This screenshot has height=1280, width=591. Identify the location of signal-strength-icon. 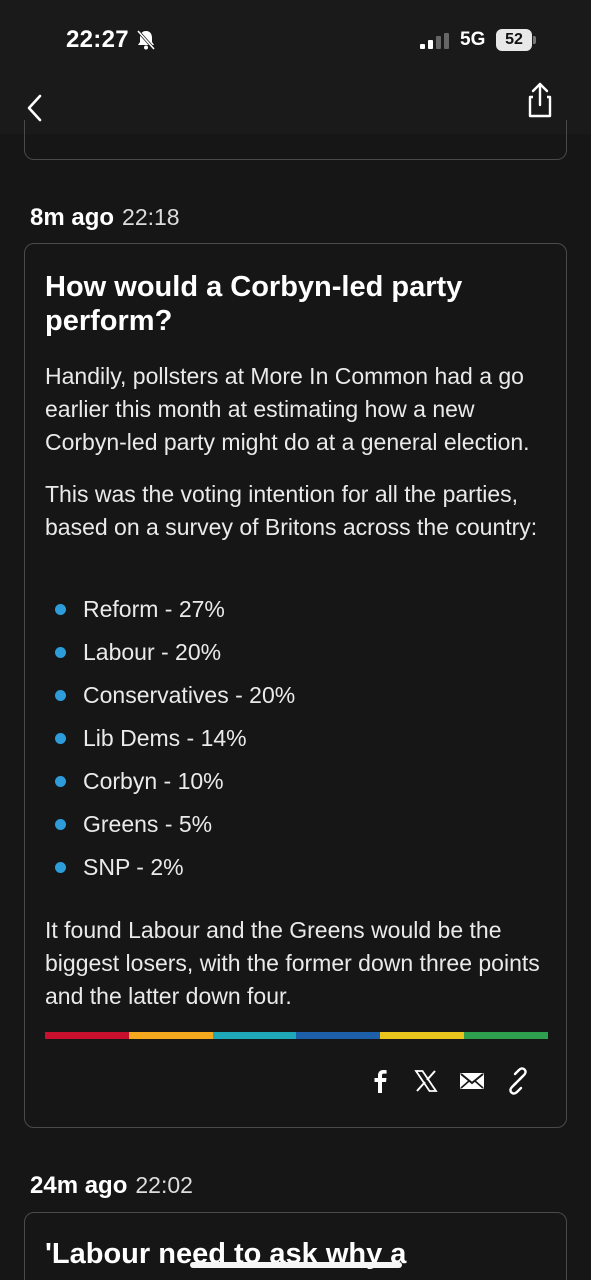
(434, 41).